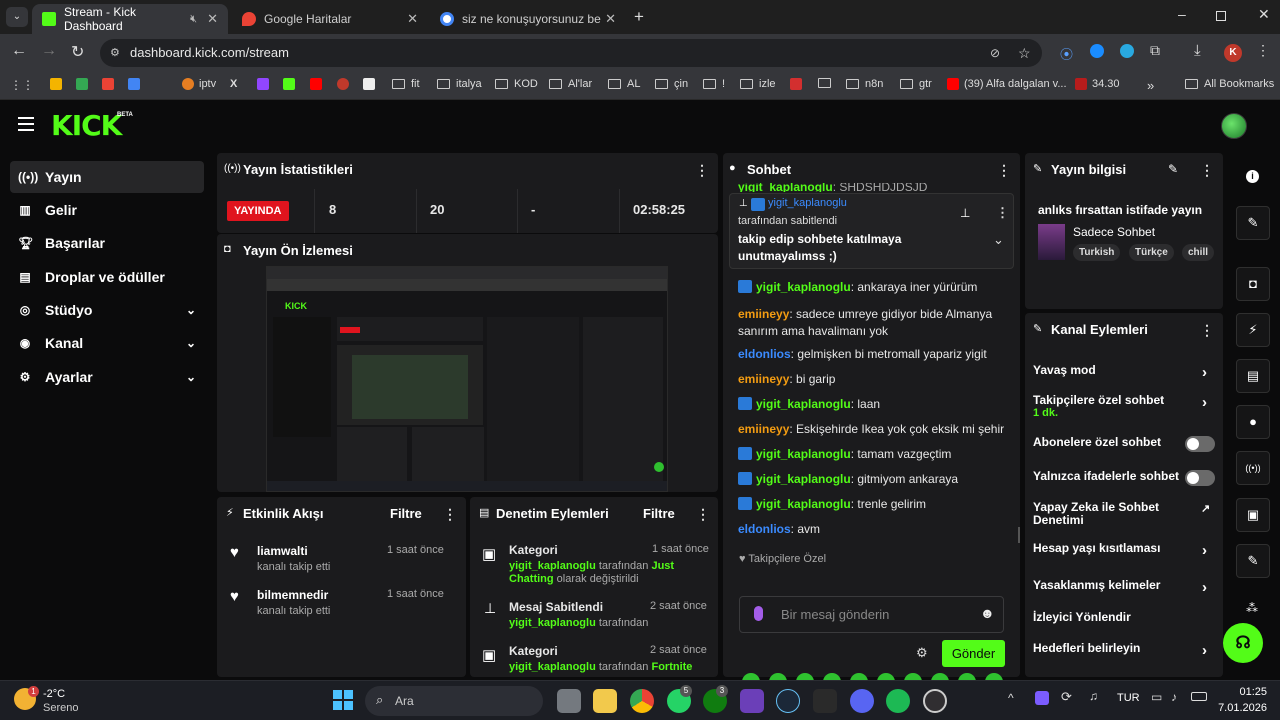  I want to click on bookmarks-more-icon: », so click(1150, 85).